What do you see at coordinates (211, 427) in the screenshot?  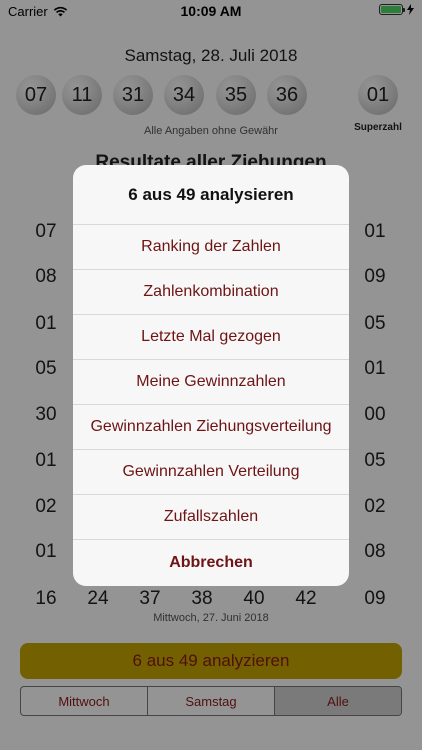 I see `action-gewinnzahlen-ziehungsverteilung: Gewinnzahlen Ziehungsverteilung` at bounding box center [211, 427].